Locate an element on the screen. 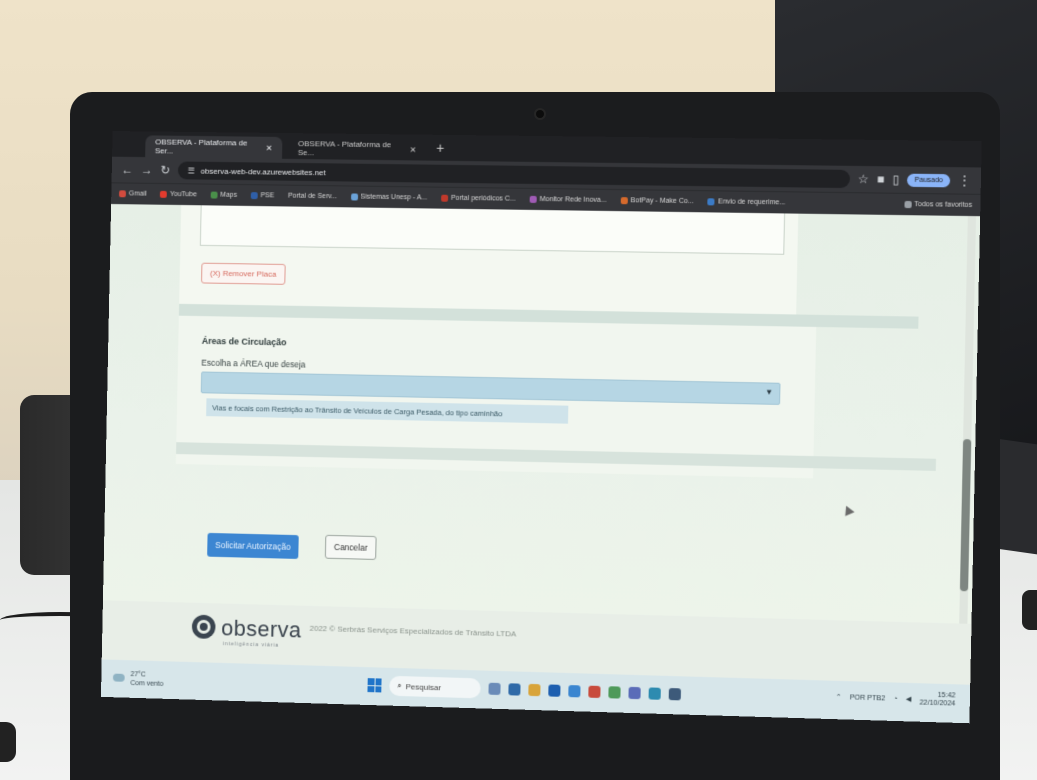 The height and width of the screenshot is (780, 1037). wifi-icon: ◔ is located at coordinates (895, 698).